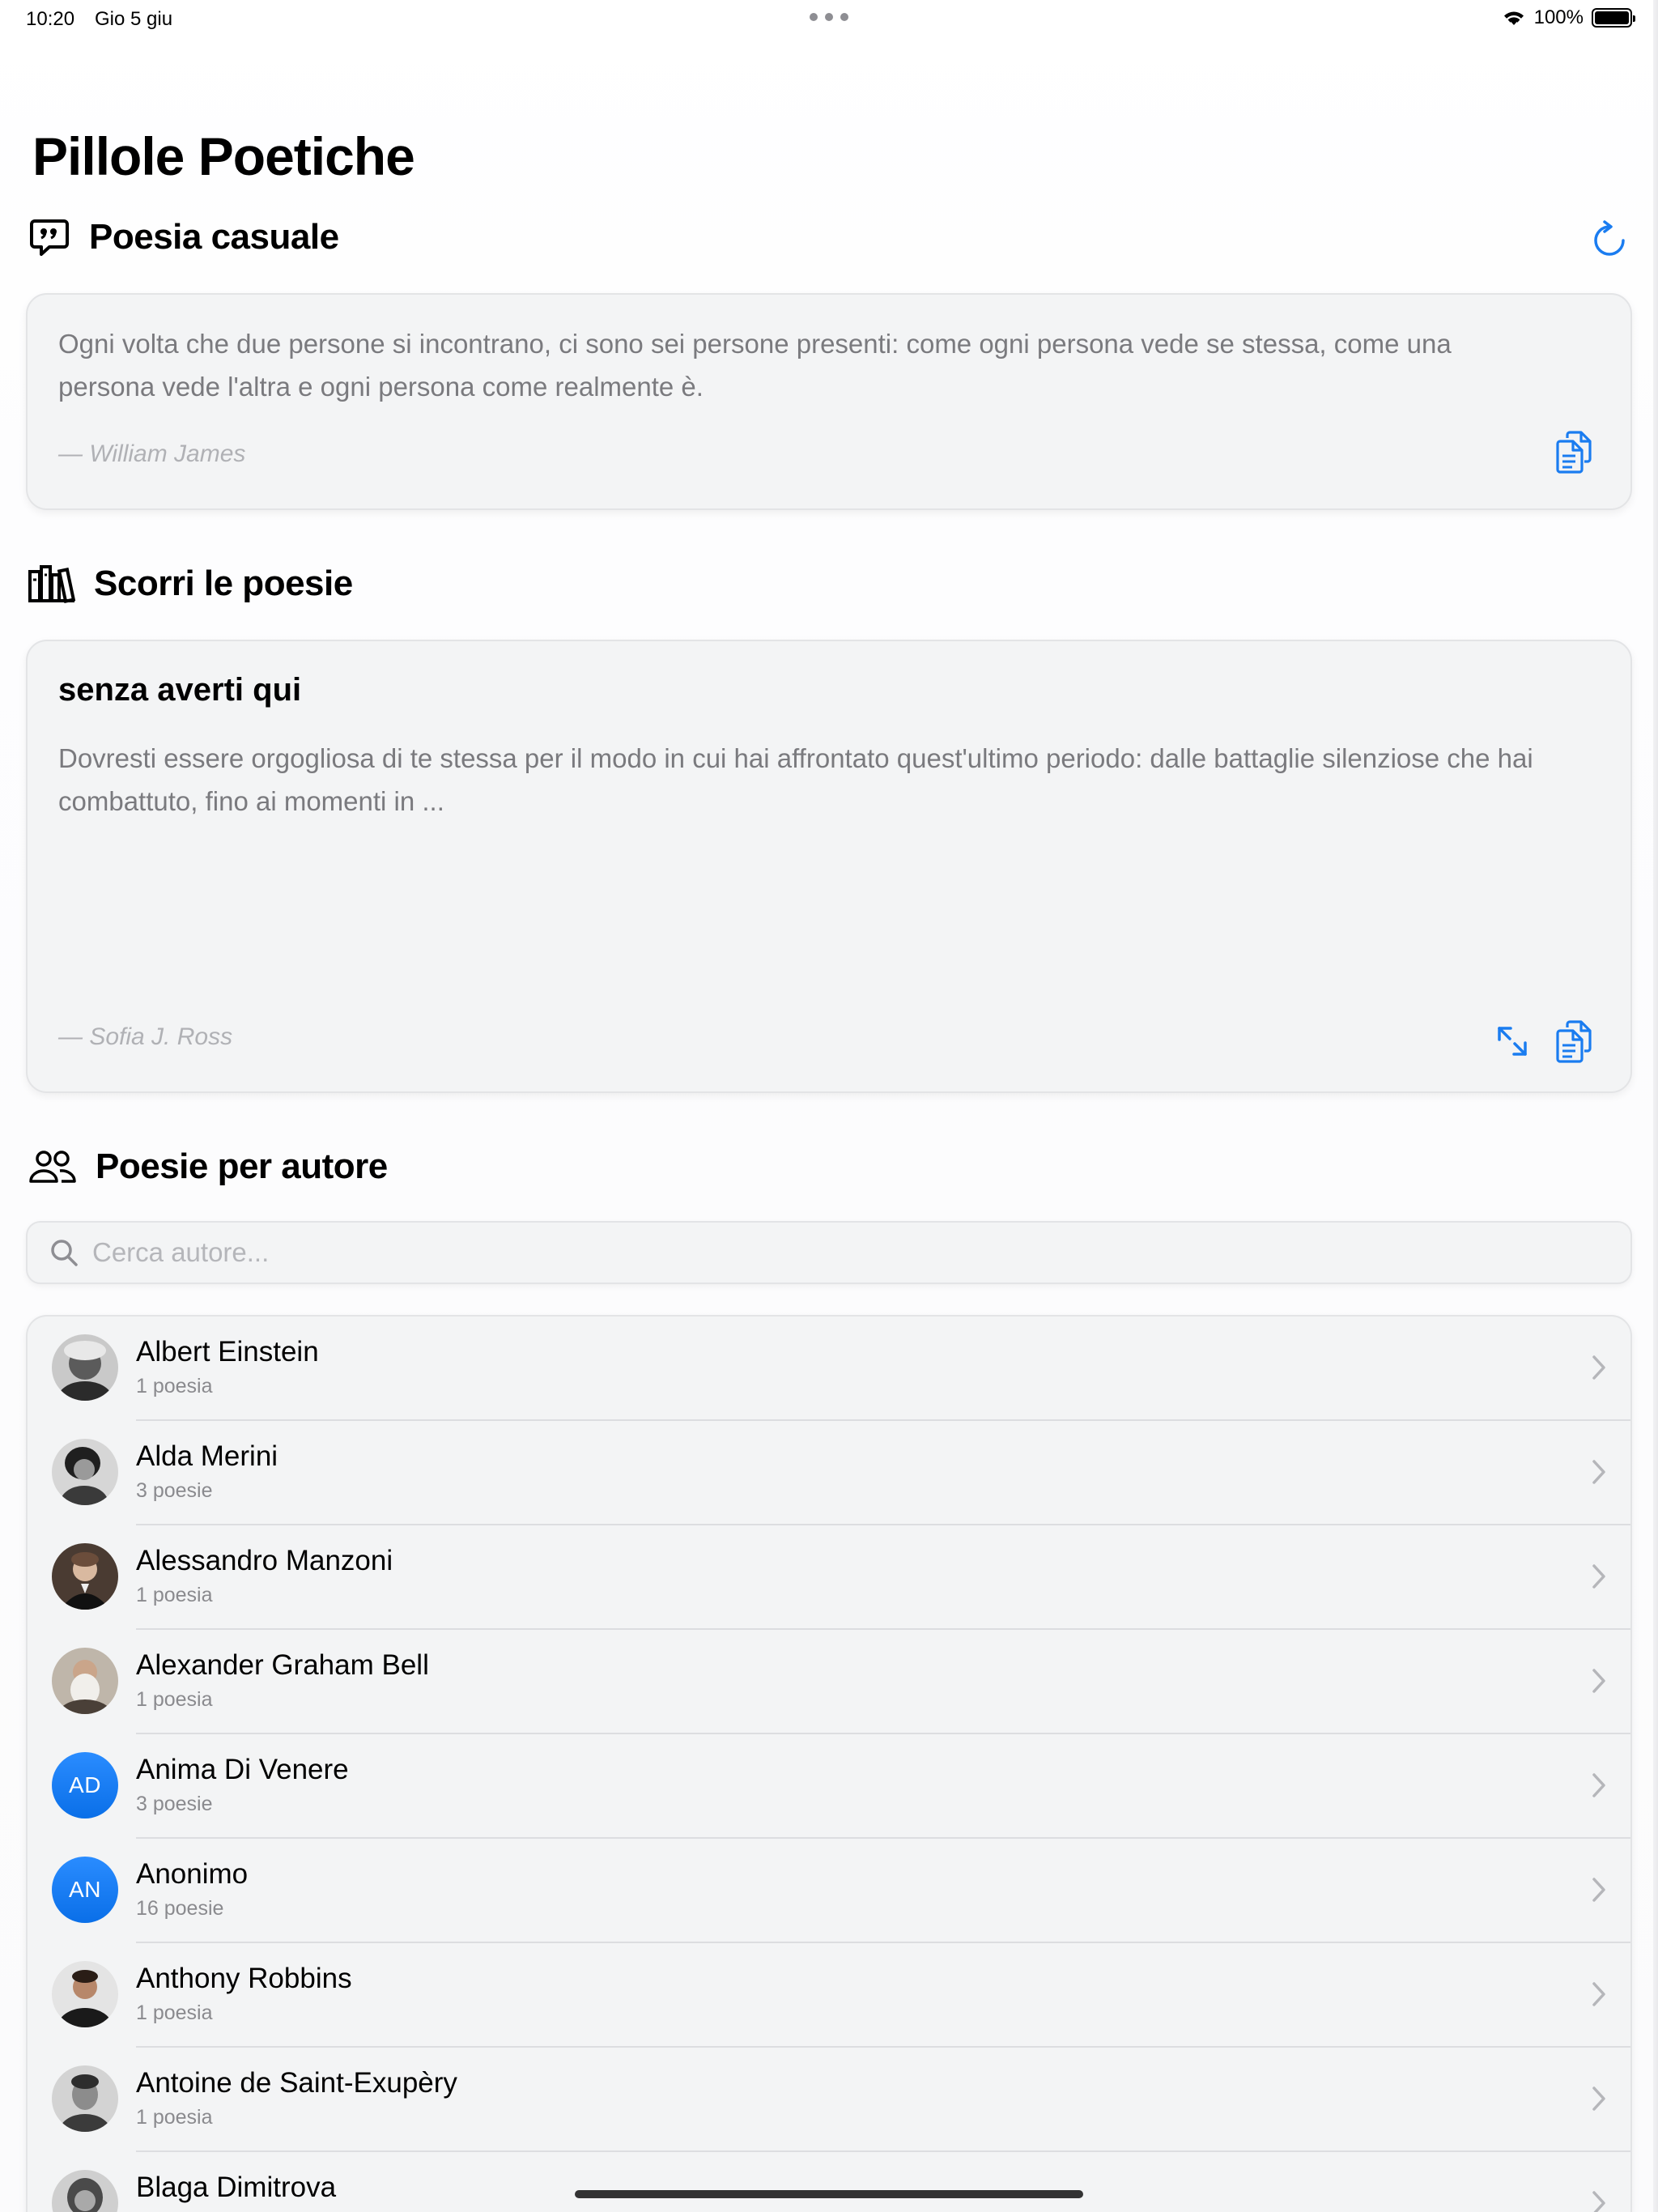 The width and height of the screenshot is (1658, 2212). What do you see at coordinates (207, 1456) in the screenshot?
I see `author-name: Alda Merini` at bounding box center [207, 1456].